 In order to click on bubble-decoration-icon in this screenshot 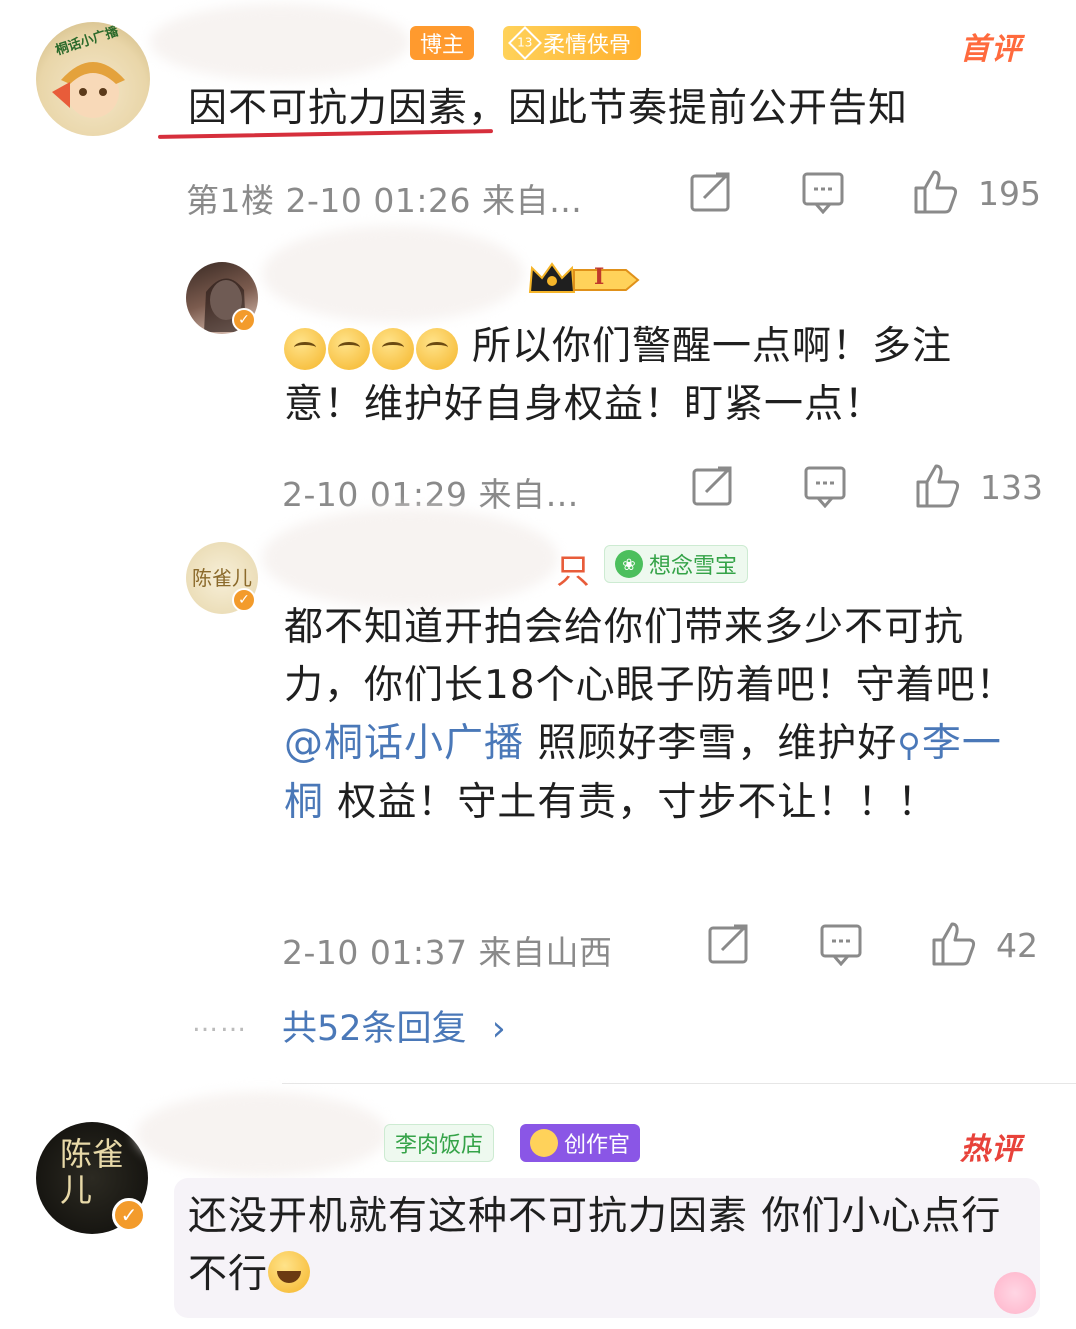, I will do `click(1015, 1293)`.